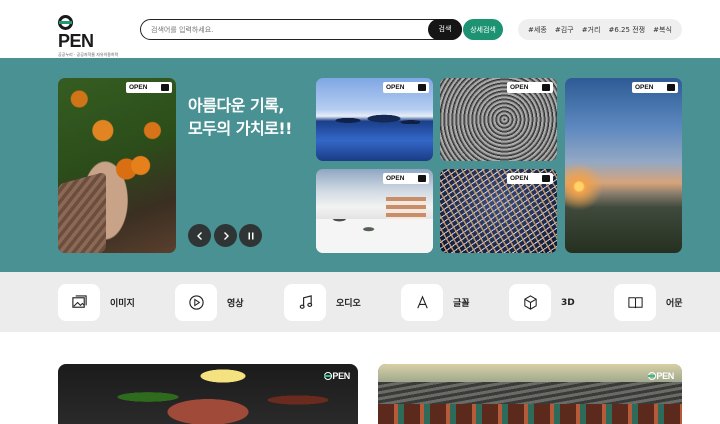  What do you see at coordinates (662, 30) in the screenshot?
I see `tag-link: #복식` at bounding box center [662, 30].